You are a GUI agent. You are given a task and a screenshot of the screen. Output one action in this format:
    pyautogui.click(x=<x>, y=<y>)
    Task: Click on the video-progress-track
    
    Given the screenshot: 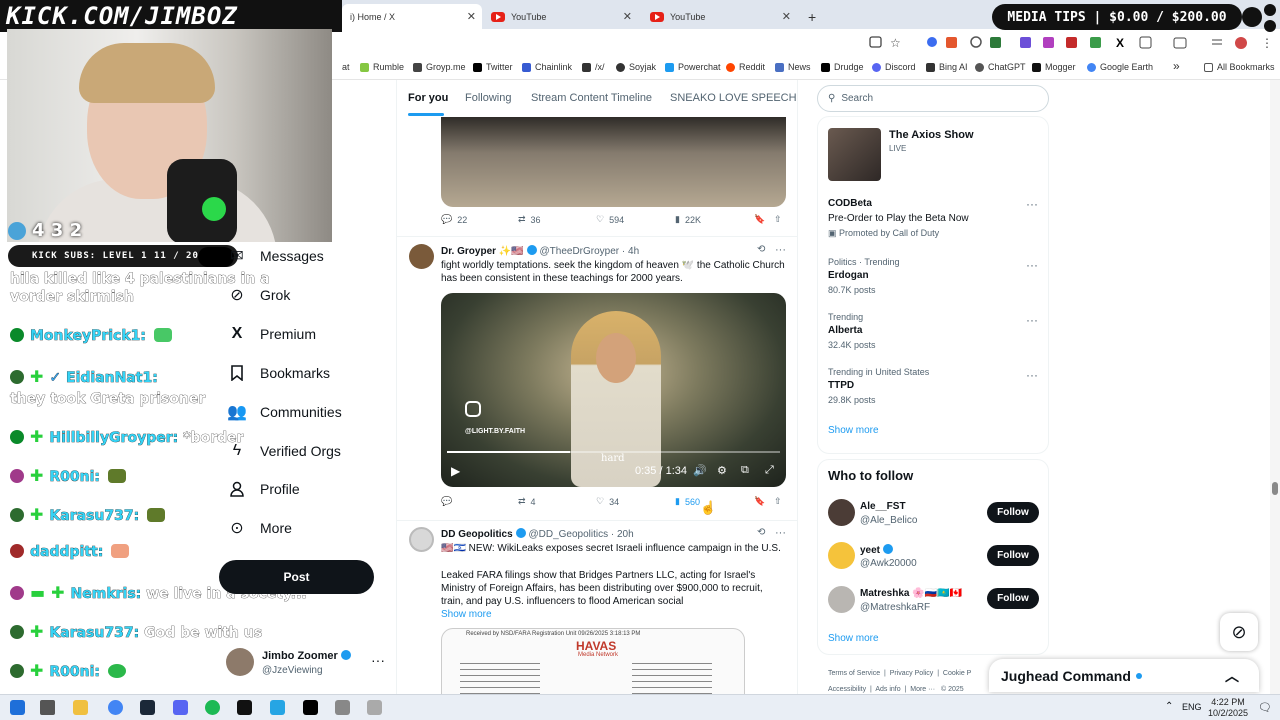 What is the action you would take?
    pyautogui.click(x=613, y=452)
    